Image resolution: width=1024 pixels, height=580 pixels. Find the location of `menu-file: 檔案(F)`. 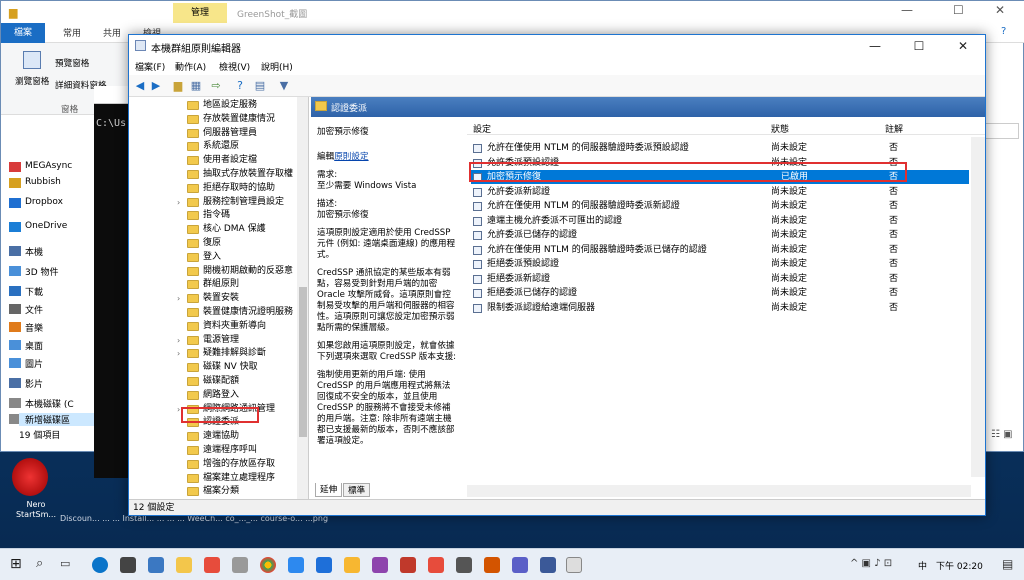

menu-file: 檔案(F) is located at coordinates (150, 66).